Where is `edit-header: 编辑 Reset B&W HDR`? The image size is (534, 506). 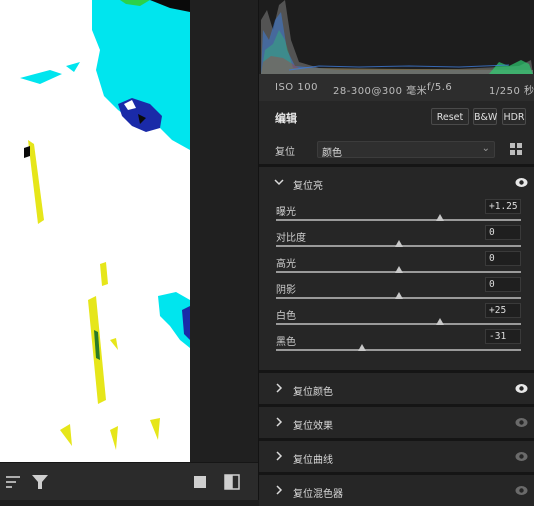
edit-header: 编辑 Reset B&W HDR is located at coordinates (396, 116).